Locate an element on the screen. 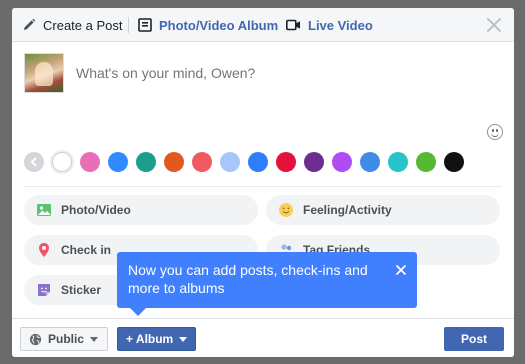 This screenshot has width=525, height=364. privacy-selector: Public is located at coordinates (64, 339).